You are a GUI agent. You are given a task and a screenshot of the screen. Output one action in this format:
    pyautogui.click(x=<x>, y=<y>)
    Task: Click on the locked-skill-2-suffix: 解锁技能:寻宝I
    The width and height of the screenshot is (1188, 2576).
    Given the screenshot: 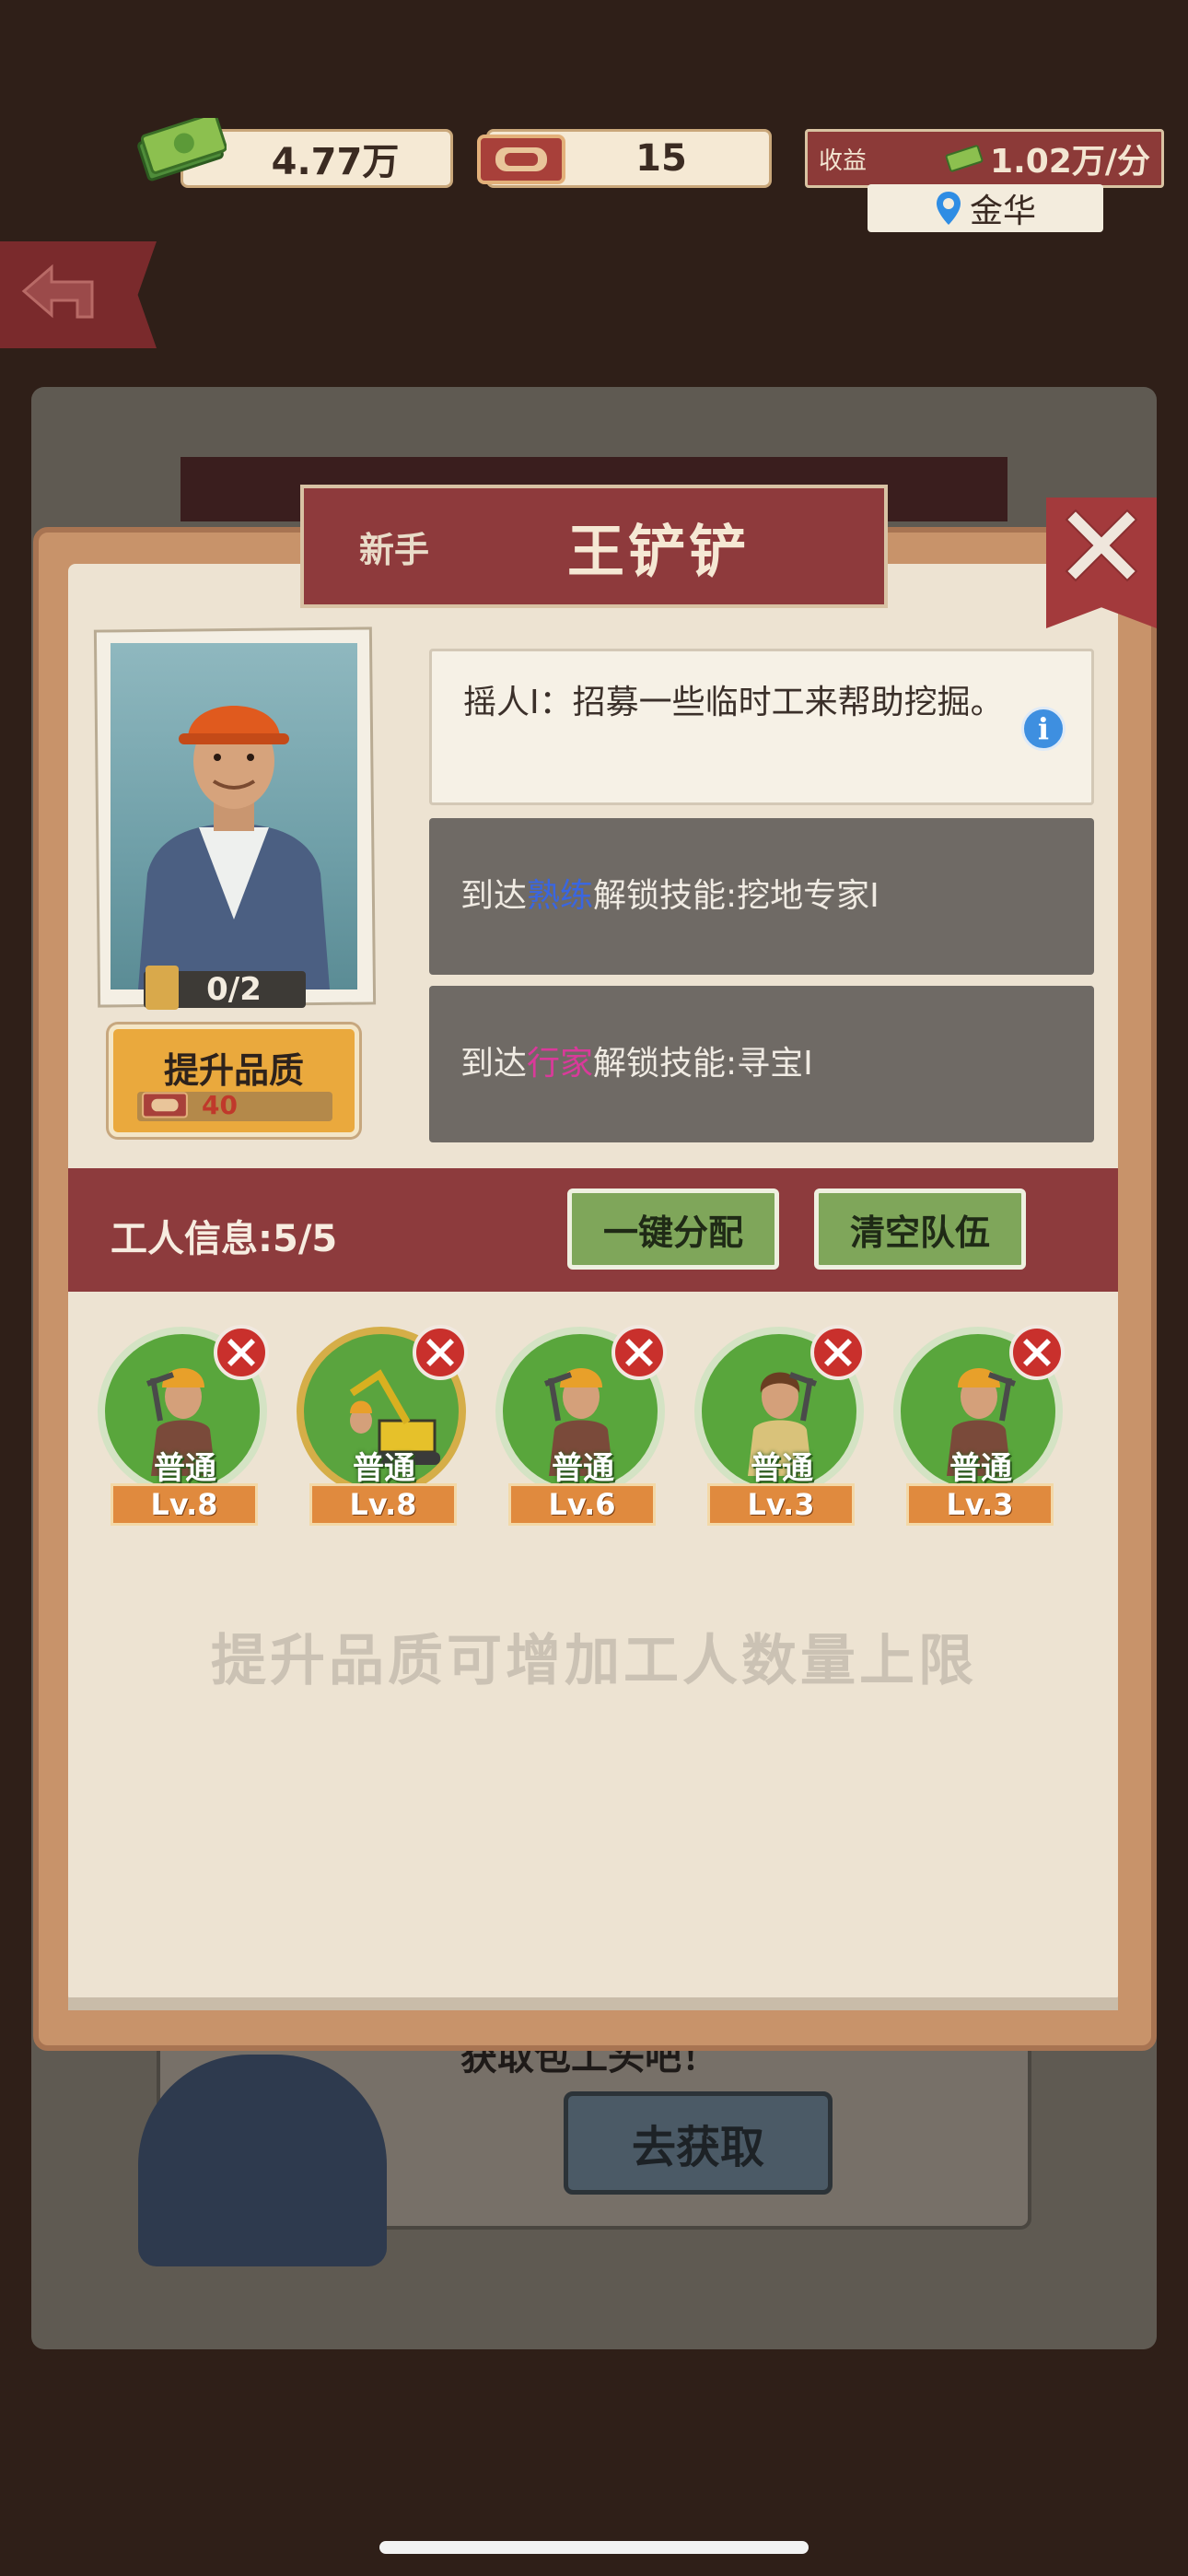 What is the action you would take?
    pyautogui.click(x=703, y=1064)
    